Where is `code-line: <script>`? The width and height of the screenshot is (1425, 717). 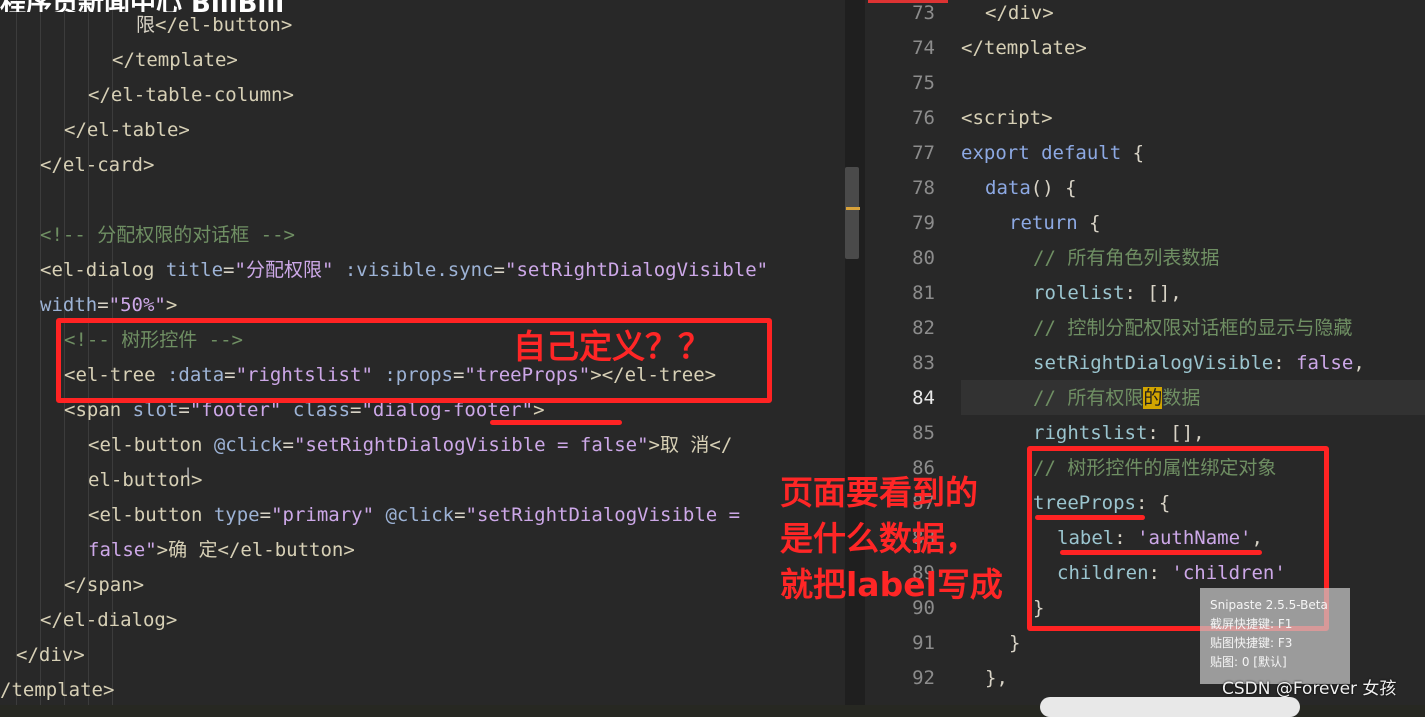 code-line: <script> is located at coordinates (1007, 118).